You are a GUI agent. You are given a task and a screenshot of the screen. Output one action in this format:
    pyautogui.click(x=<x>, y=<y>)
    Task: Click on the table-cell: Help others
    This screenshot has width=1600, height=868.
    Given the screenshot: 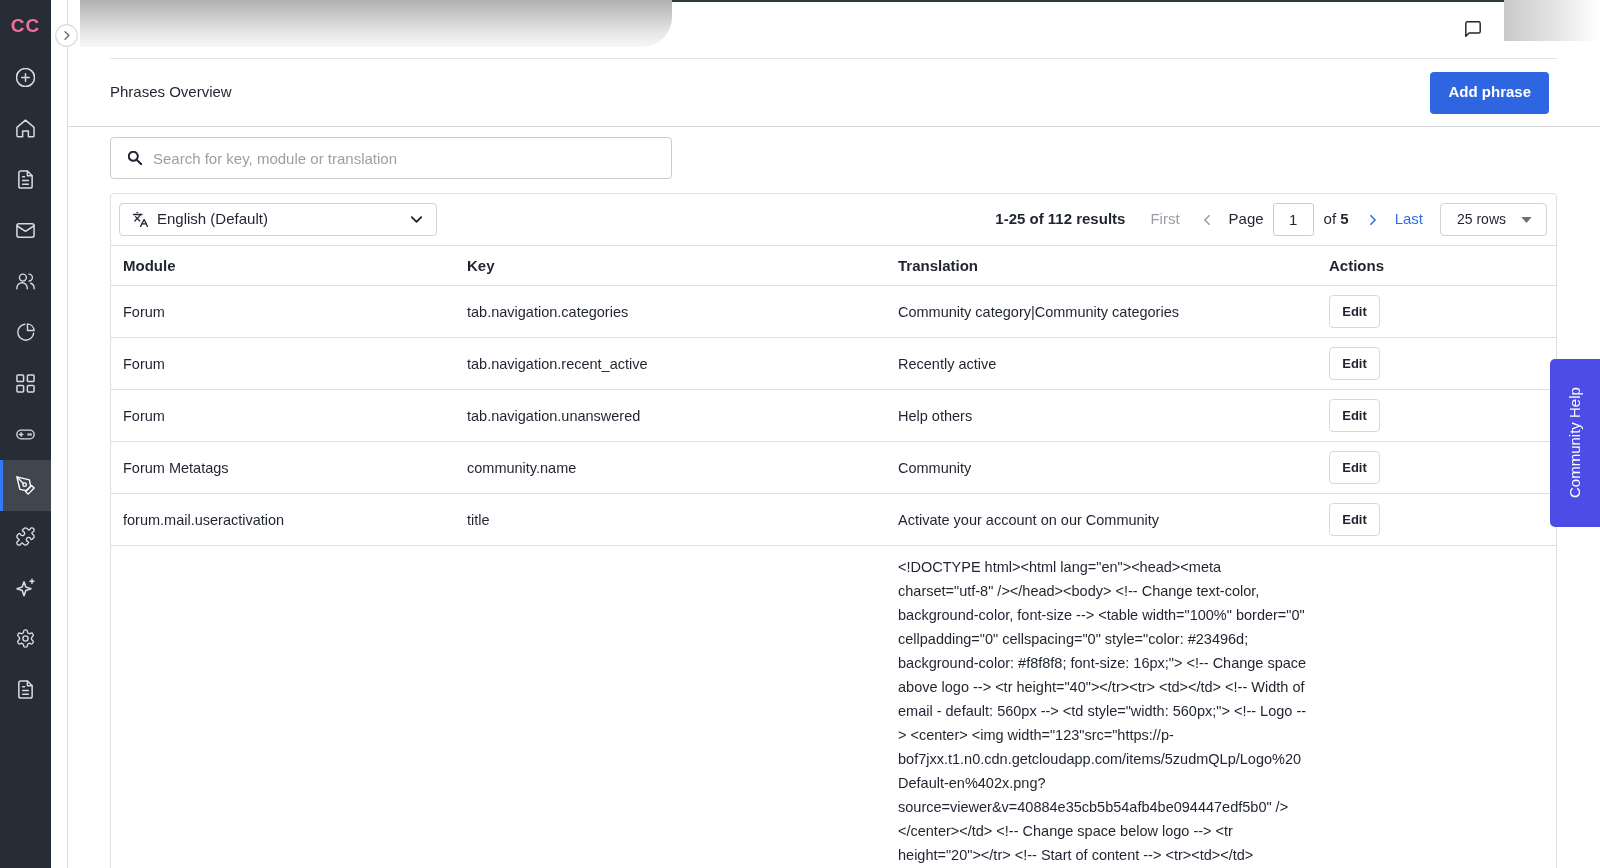 What is the action you would take?
    pyautogui.click(x=935, y=415)
    